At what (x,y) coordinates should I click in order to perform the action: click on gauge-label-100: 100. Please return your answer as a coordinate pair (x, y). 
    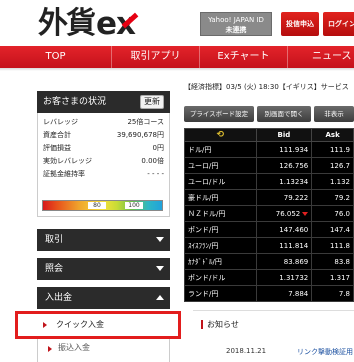
    Looking at the image, I should click on (134, 205).